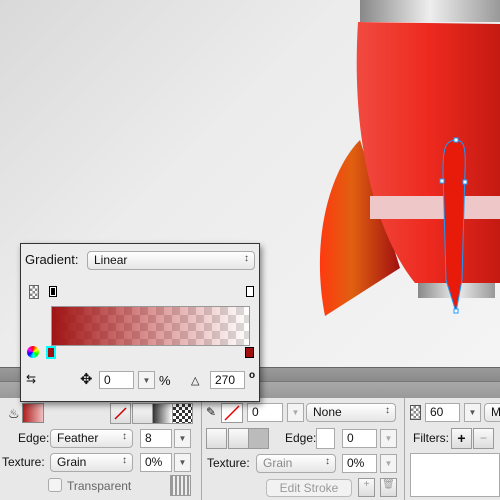 The height and width of the screenshot is (500, 500). I want to click on color-wheel-icon, so click(33, 352).